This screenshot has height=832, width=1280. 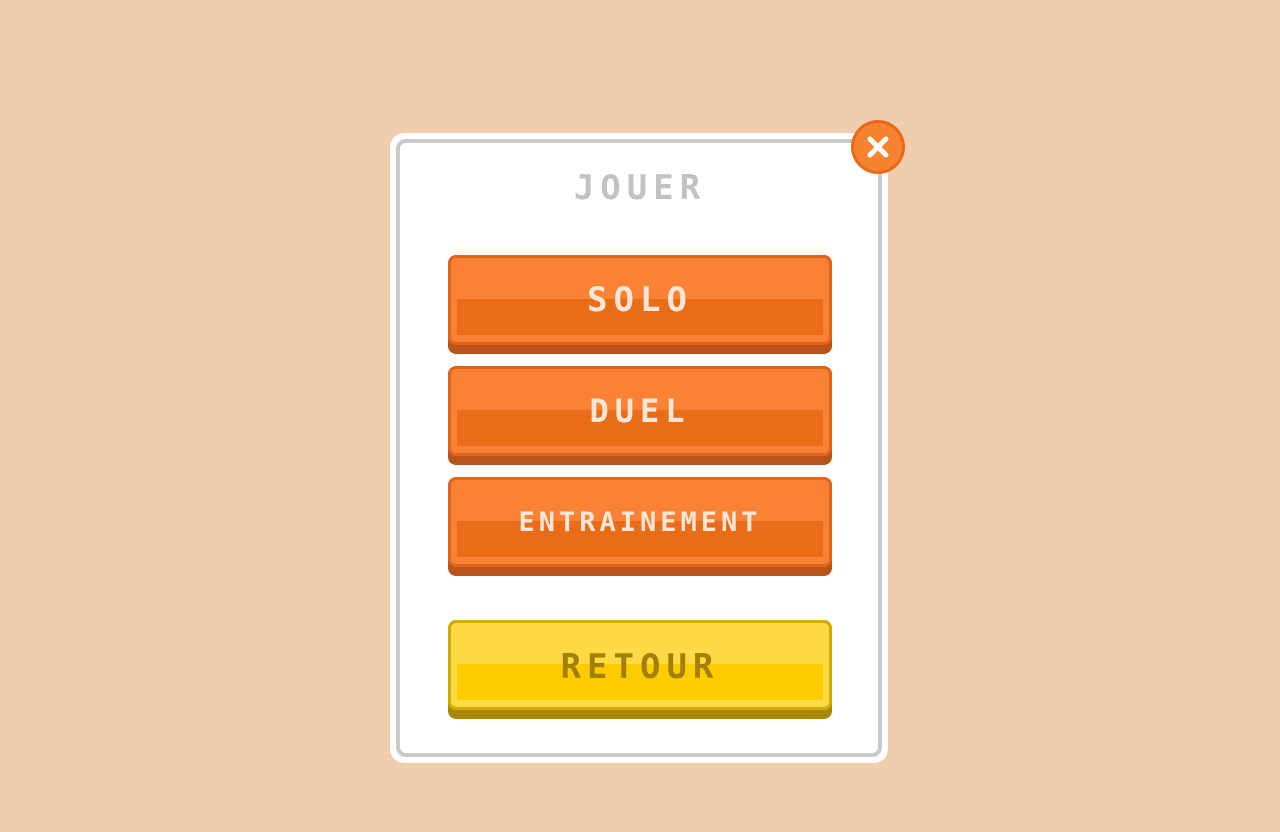 I want to click on duel-button: DUEL, so click(x=640, y=415).